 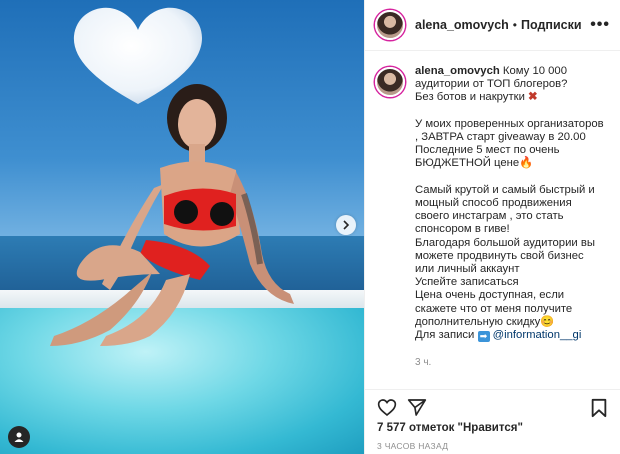 I want to click on save-button, so click(x=599, y=408).